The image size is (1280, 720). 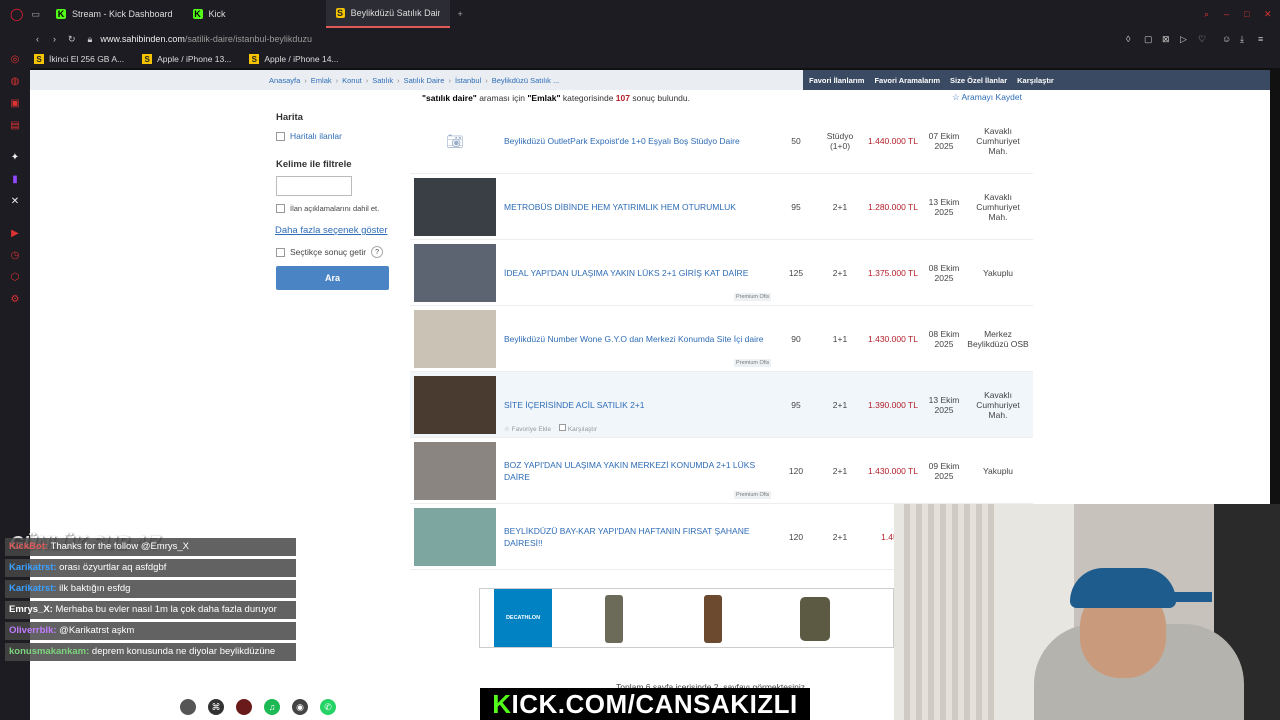 I want to click on messenger-icon: ◍, so click(x=15, y=82).